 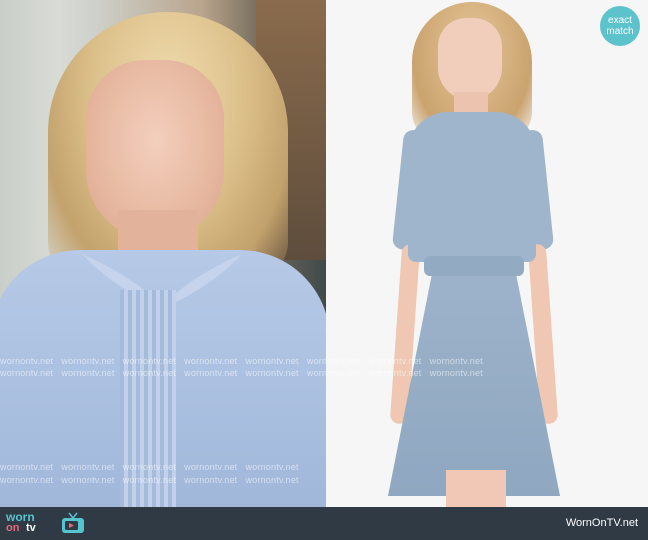 What do you see at coordinates (472, 187) in the screenshot?
I see `dress-bodice` at bounding box center [472, 187].